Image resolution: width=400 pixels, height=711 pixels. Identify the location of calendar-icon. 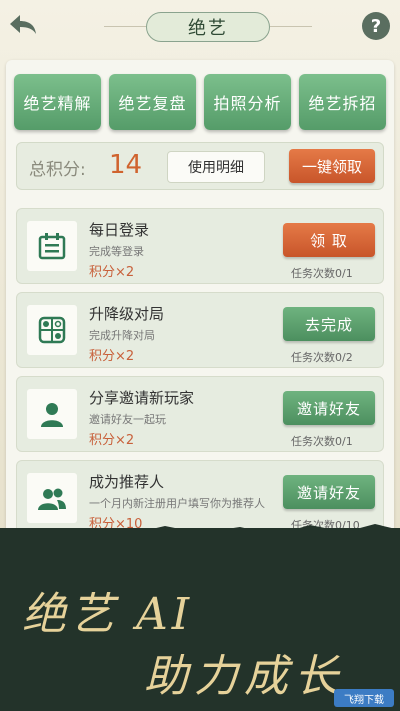
(52, 246).